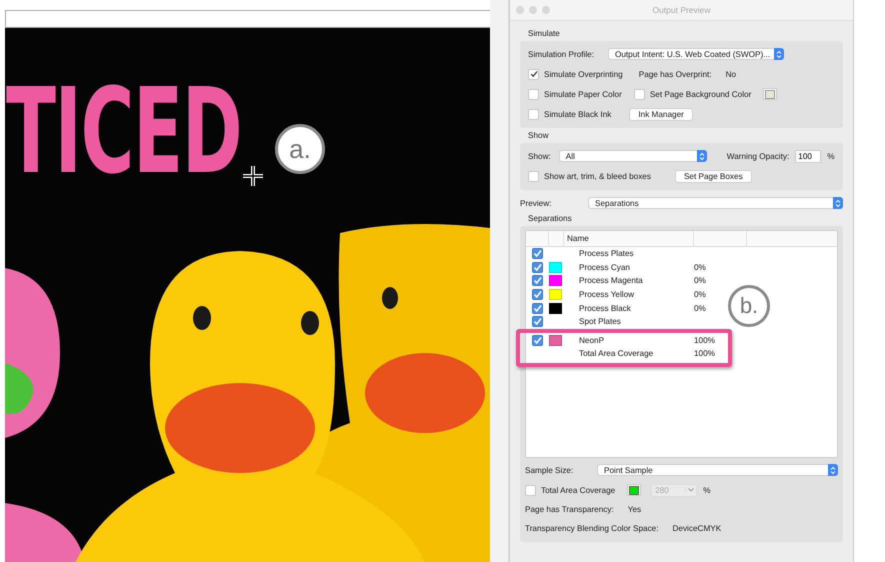  Describe the element at coordinates (808, 156) in the screenshot. I see `opacity-input: 100` at that location.